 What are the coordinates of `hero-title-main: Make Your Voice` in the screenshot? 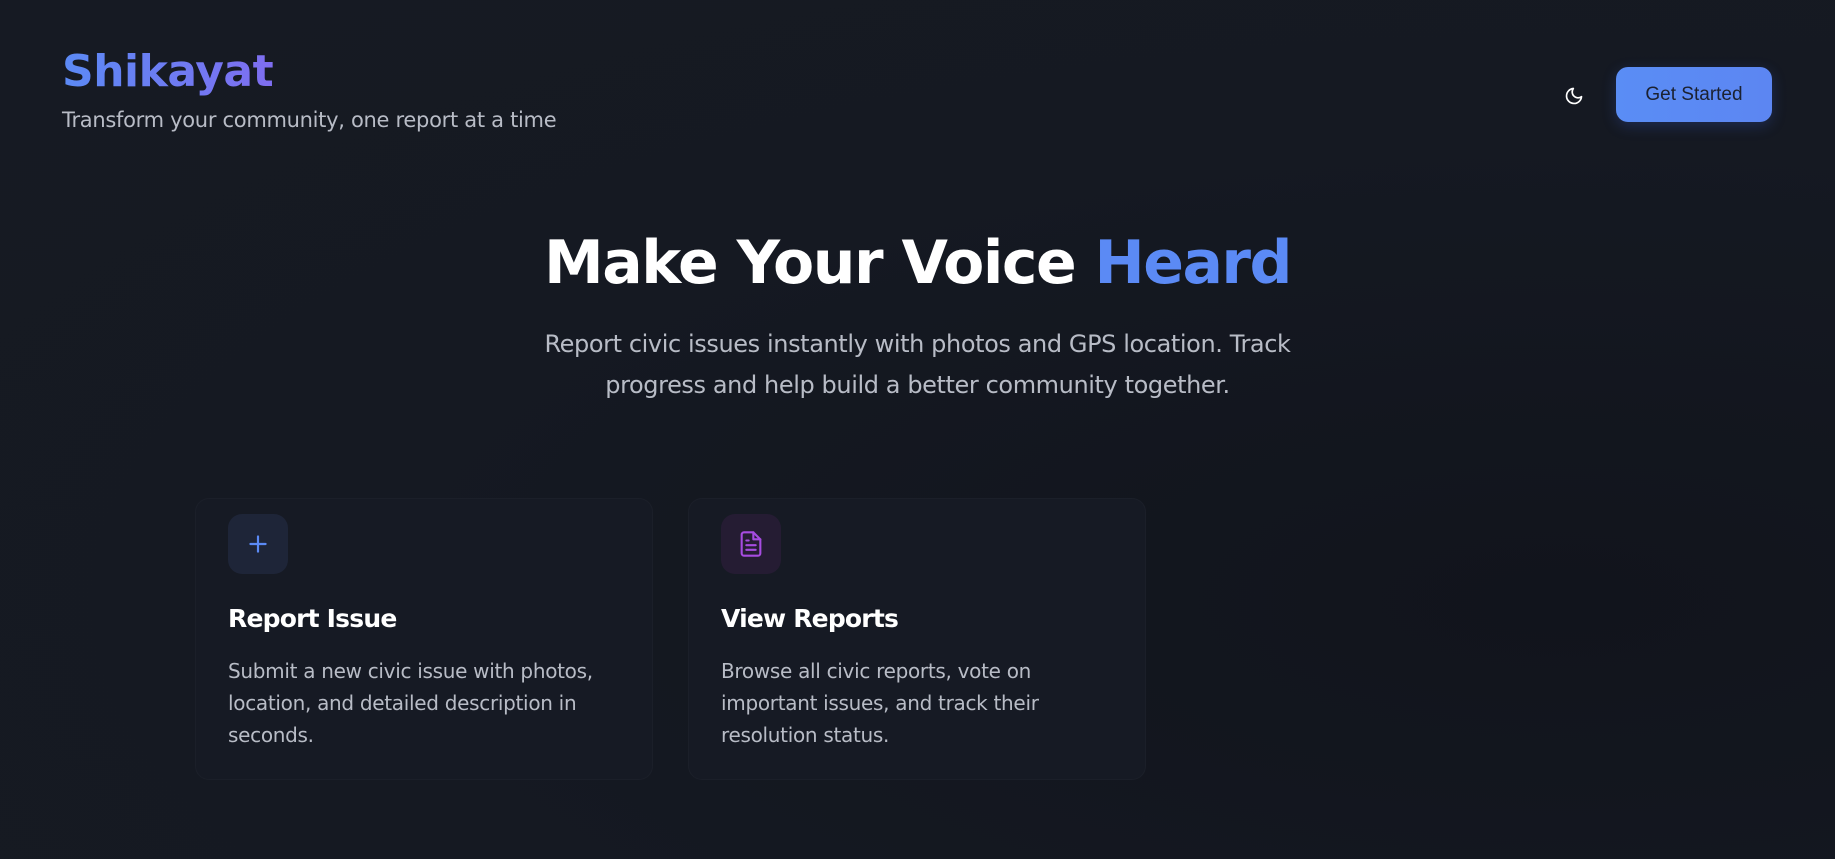 It's located at (819, 263).